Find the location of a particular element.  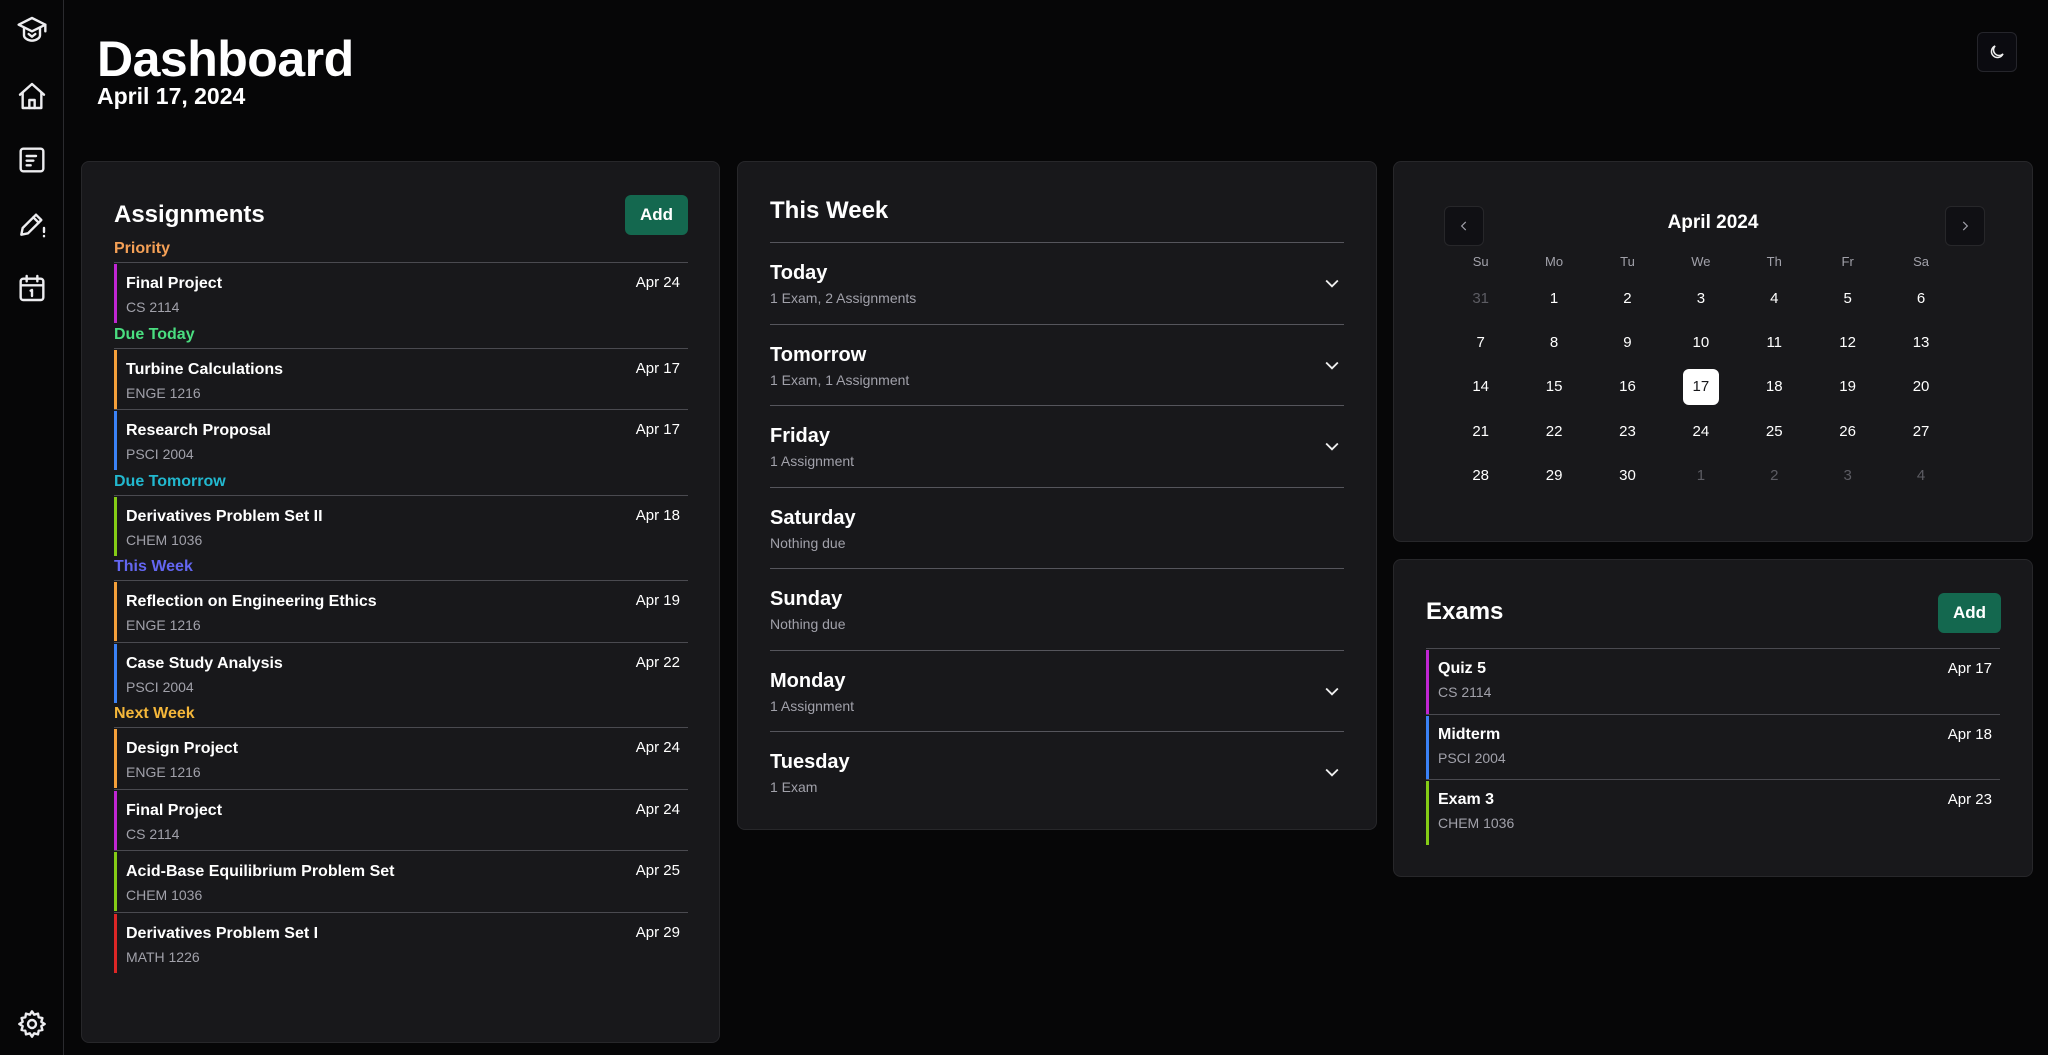

calendar-day: 12 is located at coordinates (1847, 342).